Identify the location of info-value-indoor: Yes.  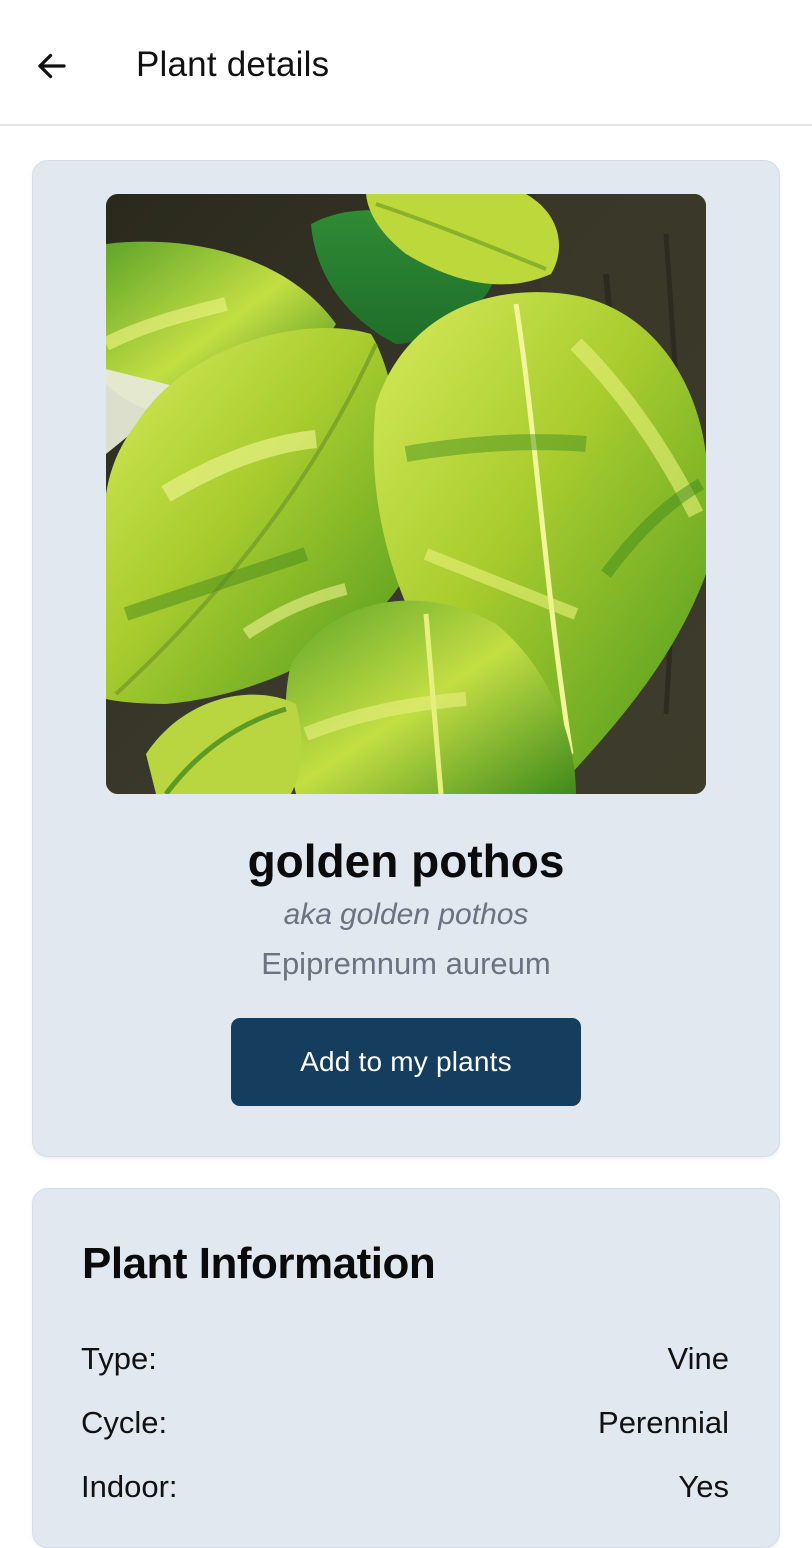
(703, 1486).